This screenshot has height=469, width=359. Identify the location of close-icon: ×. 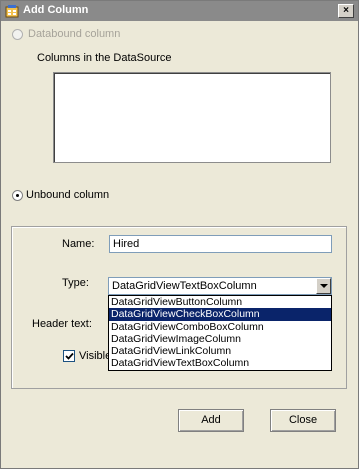
(346, 10).